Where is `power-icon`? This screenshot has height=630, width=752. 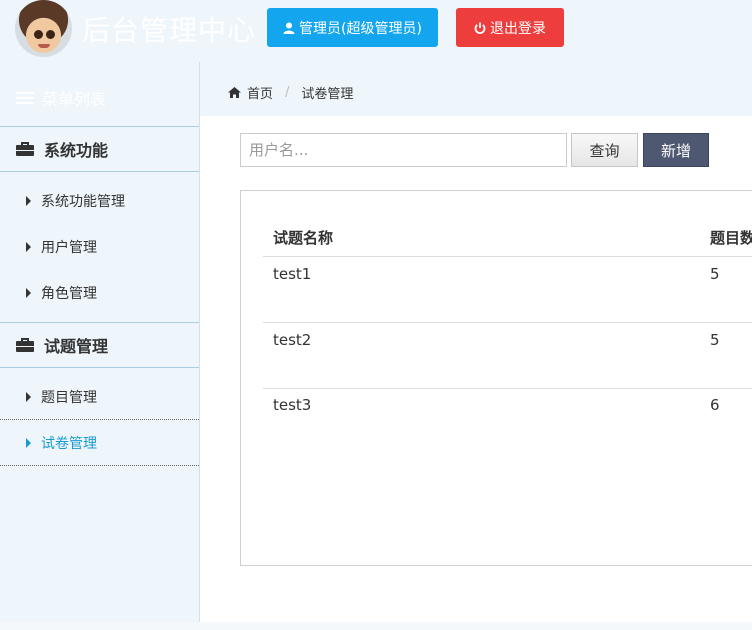
power-icon is located at coordinates (480, 28).